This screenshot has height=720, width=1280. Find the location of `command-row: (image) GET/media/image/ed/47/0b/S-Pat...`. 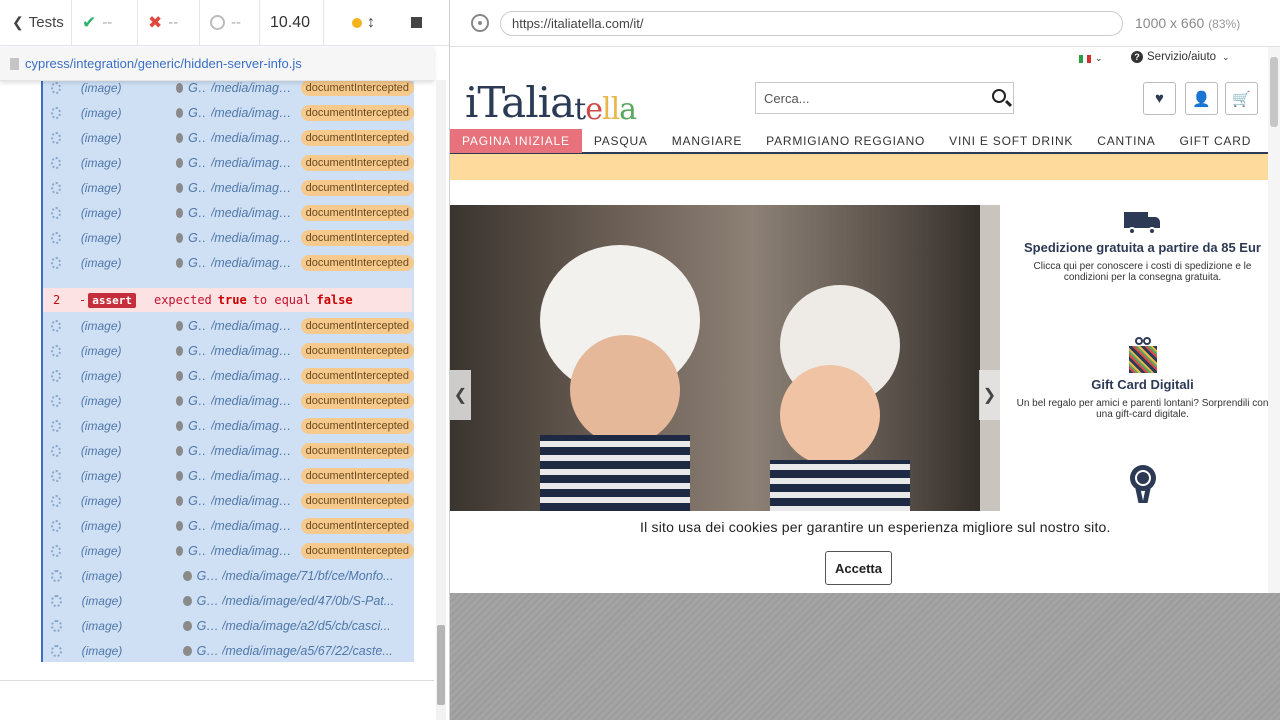

command-row: (image) GET/media/image/ed/47/0b/S-Pat... is located at coordinates (228, 600).